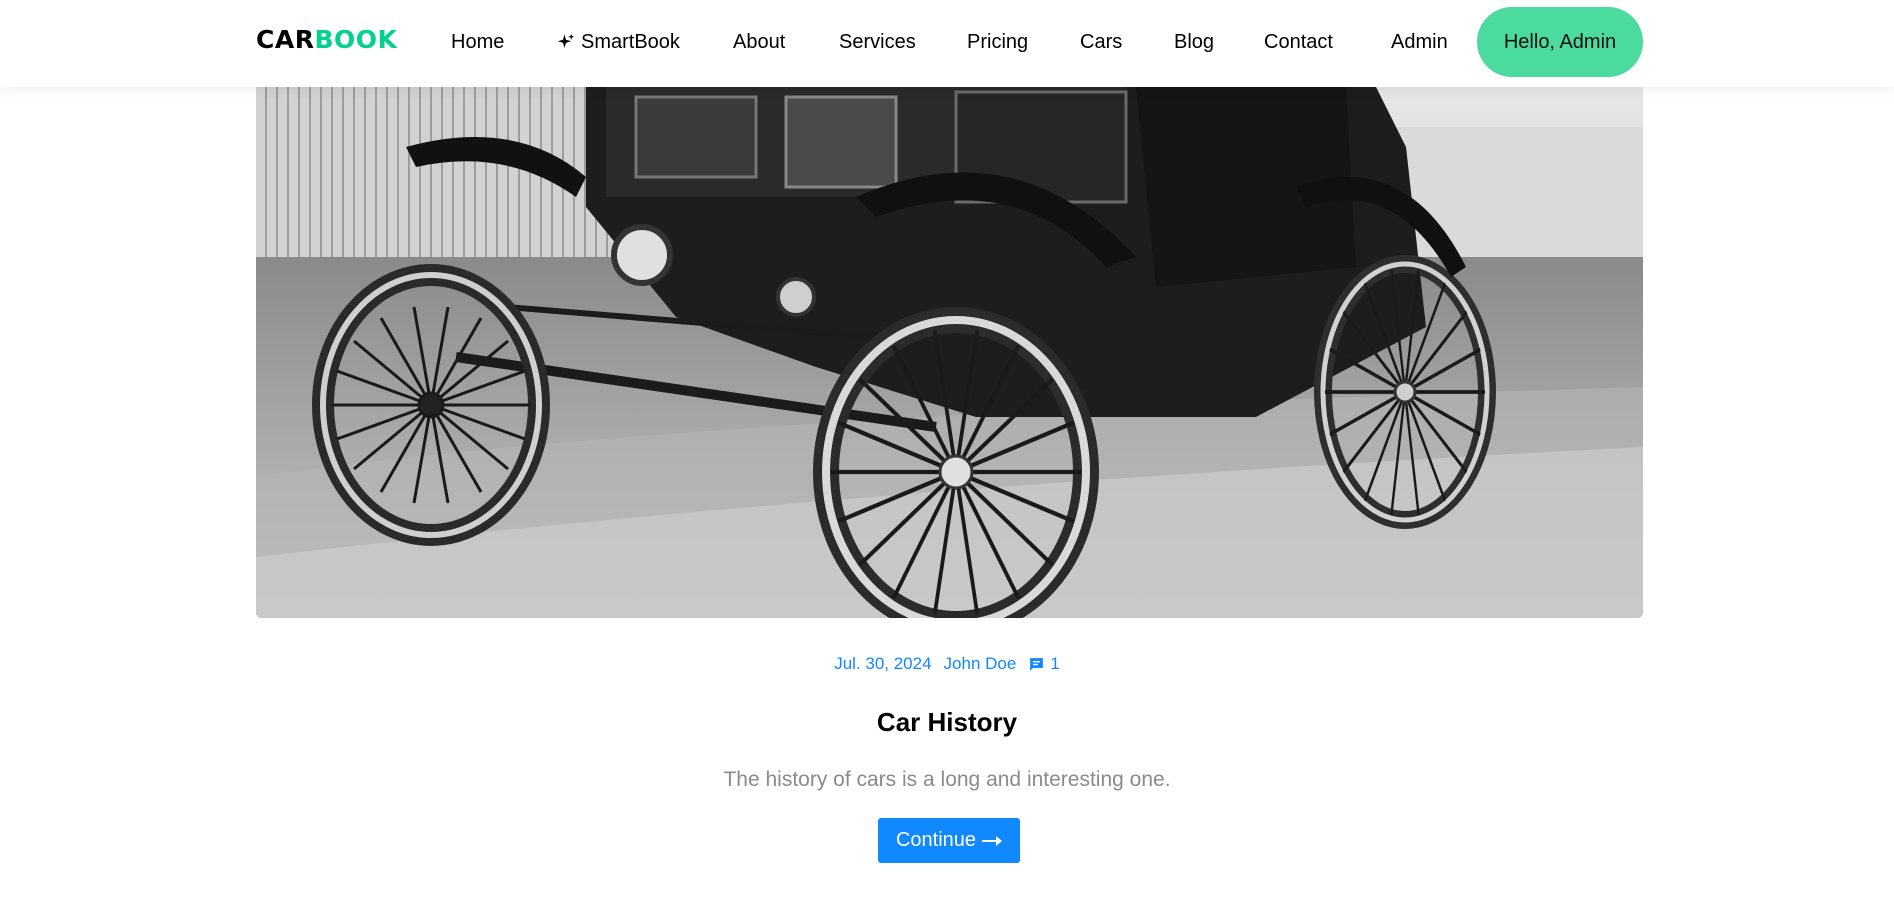  What do you see at coordinates (1194, 42) in the screenshot?
I see `nav-item-blog: Blog` at bounding box center [1194, 42].